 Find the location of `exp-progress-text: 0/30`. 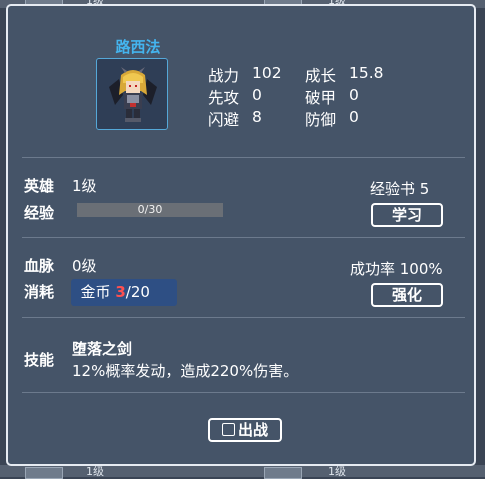

exp-progress-text: 0/30 is located at coordinates (150, 209).